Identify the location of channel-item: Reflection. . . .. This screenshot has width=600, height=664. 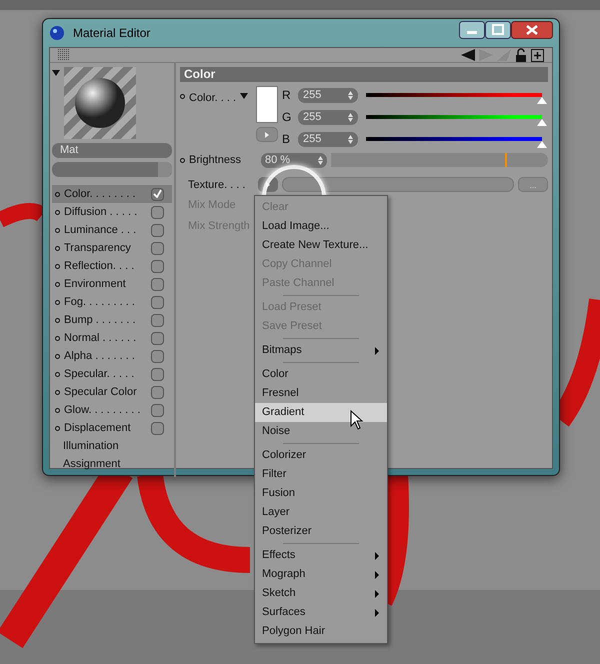
(112, 266).